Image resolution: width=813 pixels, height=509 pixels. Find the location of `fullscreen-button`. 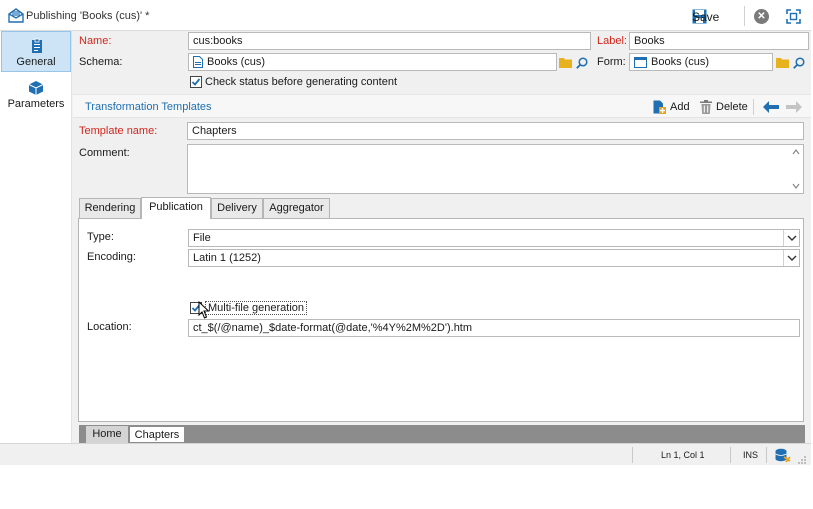

fullscreen-button is located at coordinates (793, 16).